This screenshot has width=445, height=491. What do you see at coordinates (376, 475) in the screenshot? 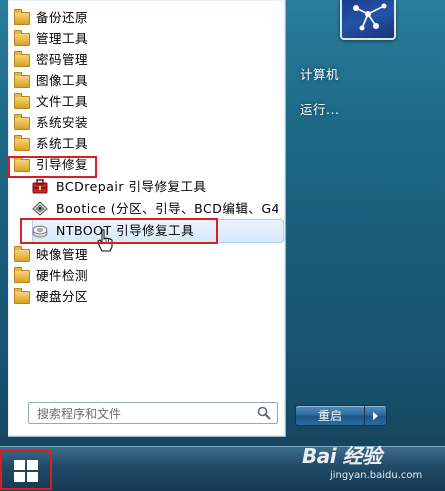
I see `watermark-url: jingyan.baidu.com` at bounding box center [376, 475].